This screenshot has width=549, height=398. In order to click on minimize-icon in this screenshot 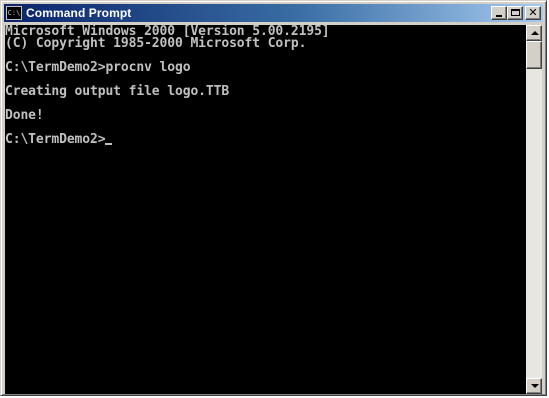, I will do `click(499, 16)`.